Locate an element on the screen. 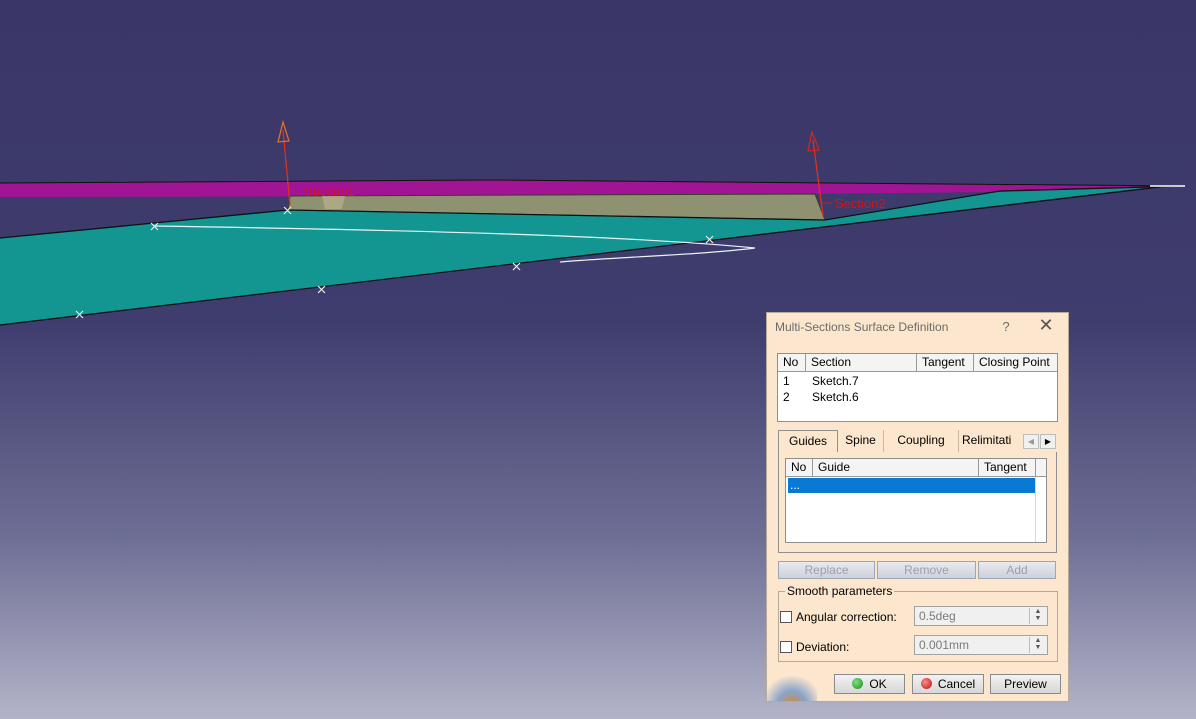 The width and height of the screenshot is (1196, 719). column-header-no: No is located at coordinates (792, 363).